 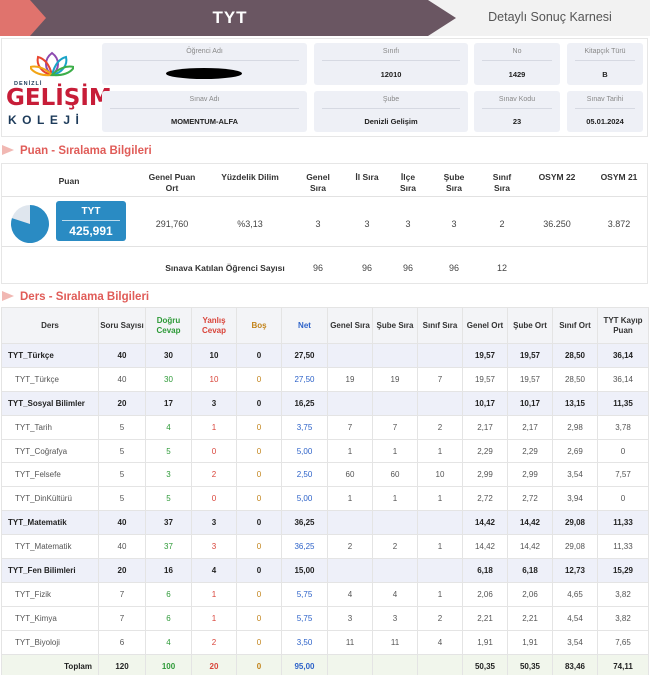 What do you see at coordinates (408, 224) in the screenshot?
I see `value-ilce-sira: 3` at bounding box center [408, 224].